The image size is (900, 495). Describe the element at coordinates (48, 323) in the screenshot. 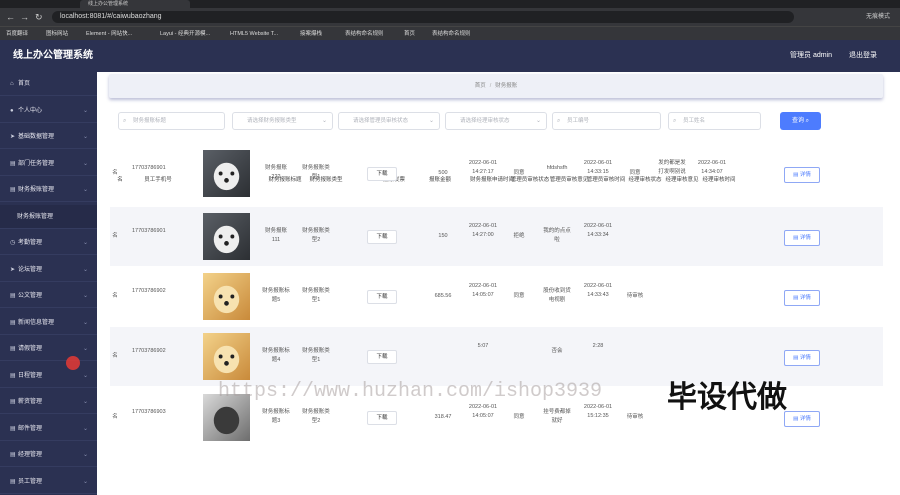

I see `sidebar-item: ▤ 新闻信息管理 ⌄` at that location.